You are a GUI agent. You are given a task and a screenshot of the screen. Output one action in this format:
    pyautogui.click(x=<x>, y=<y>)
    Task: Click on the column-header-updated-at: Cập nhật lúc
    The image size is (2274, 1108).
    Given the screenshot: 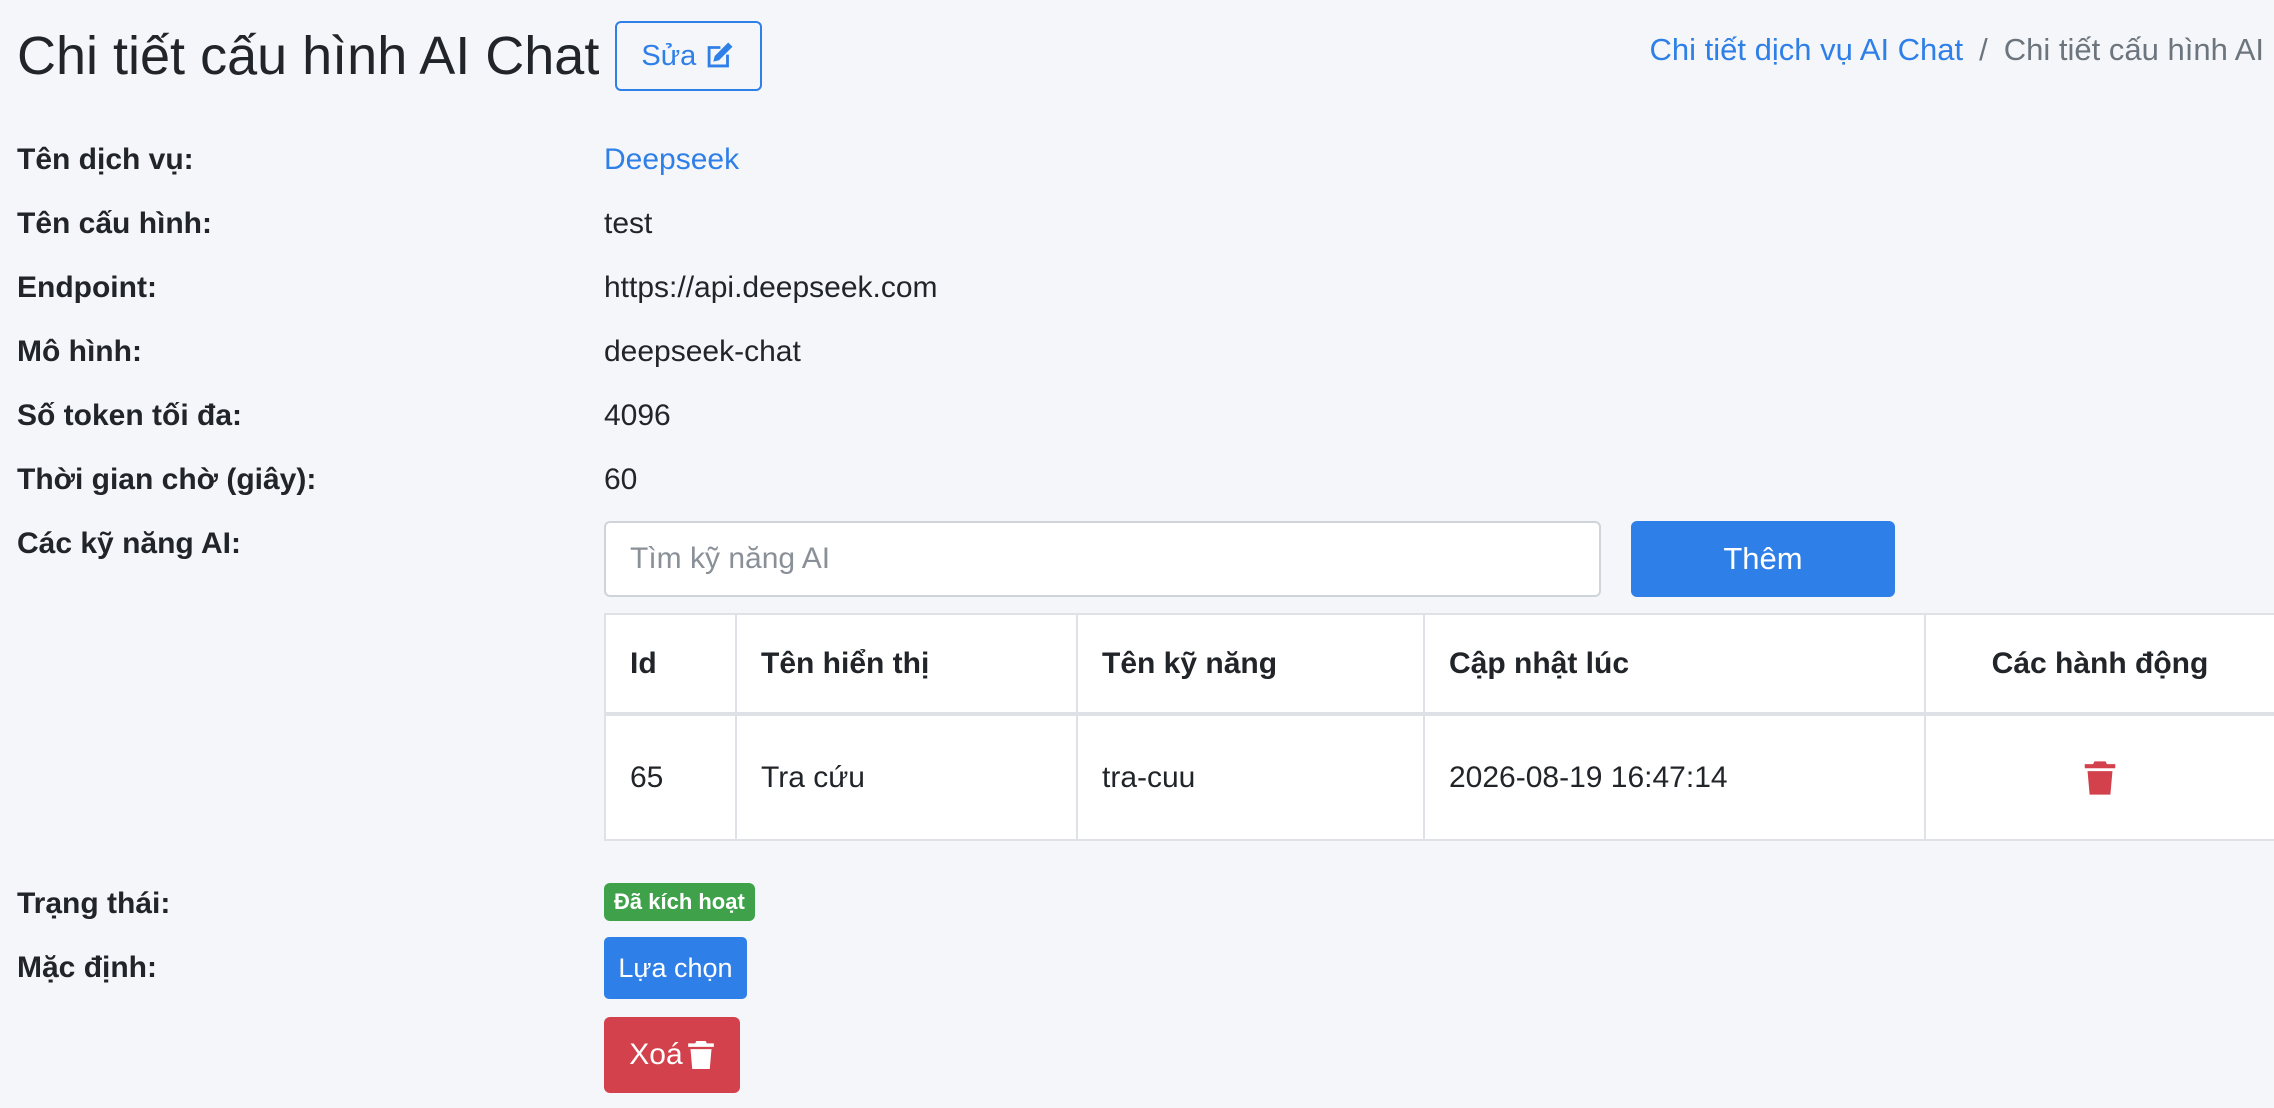 What is the action you would take?
    pyautogui.click(x=1674, y=664)
    